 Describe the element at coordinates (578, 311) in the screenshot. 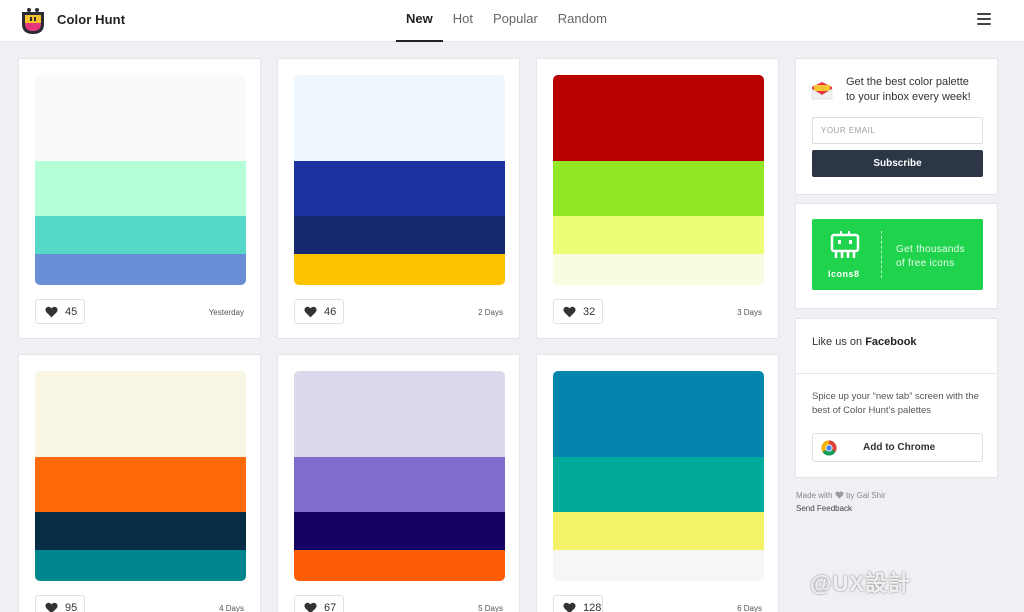

I see `like-button: 32` at that location.